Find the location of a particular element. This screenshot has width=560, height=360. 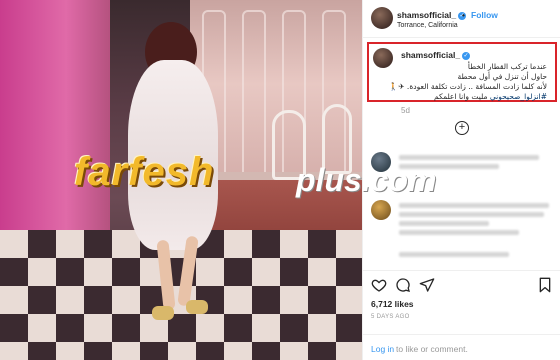

follow-button: Follow is located at coordinates (484, 15).